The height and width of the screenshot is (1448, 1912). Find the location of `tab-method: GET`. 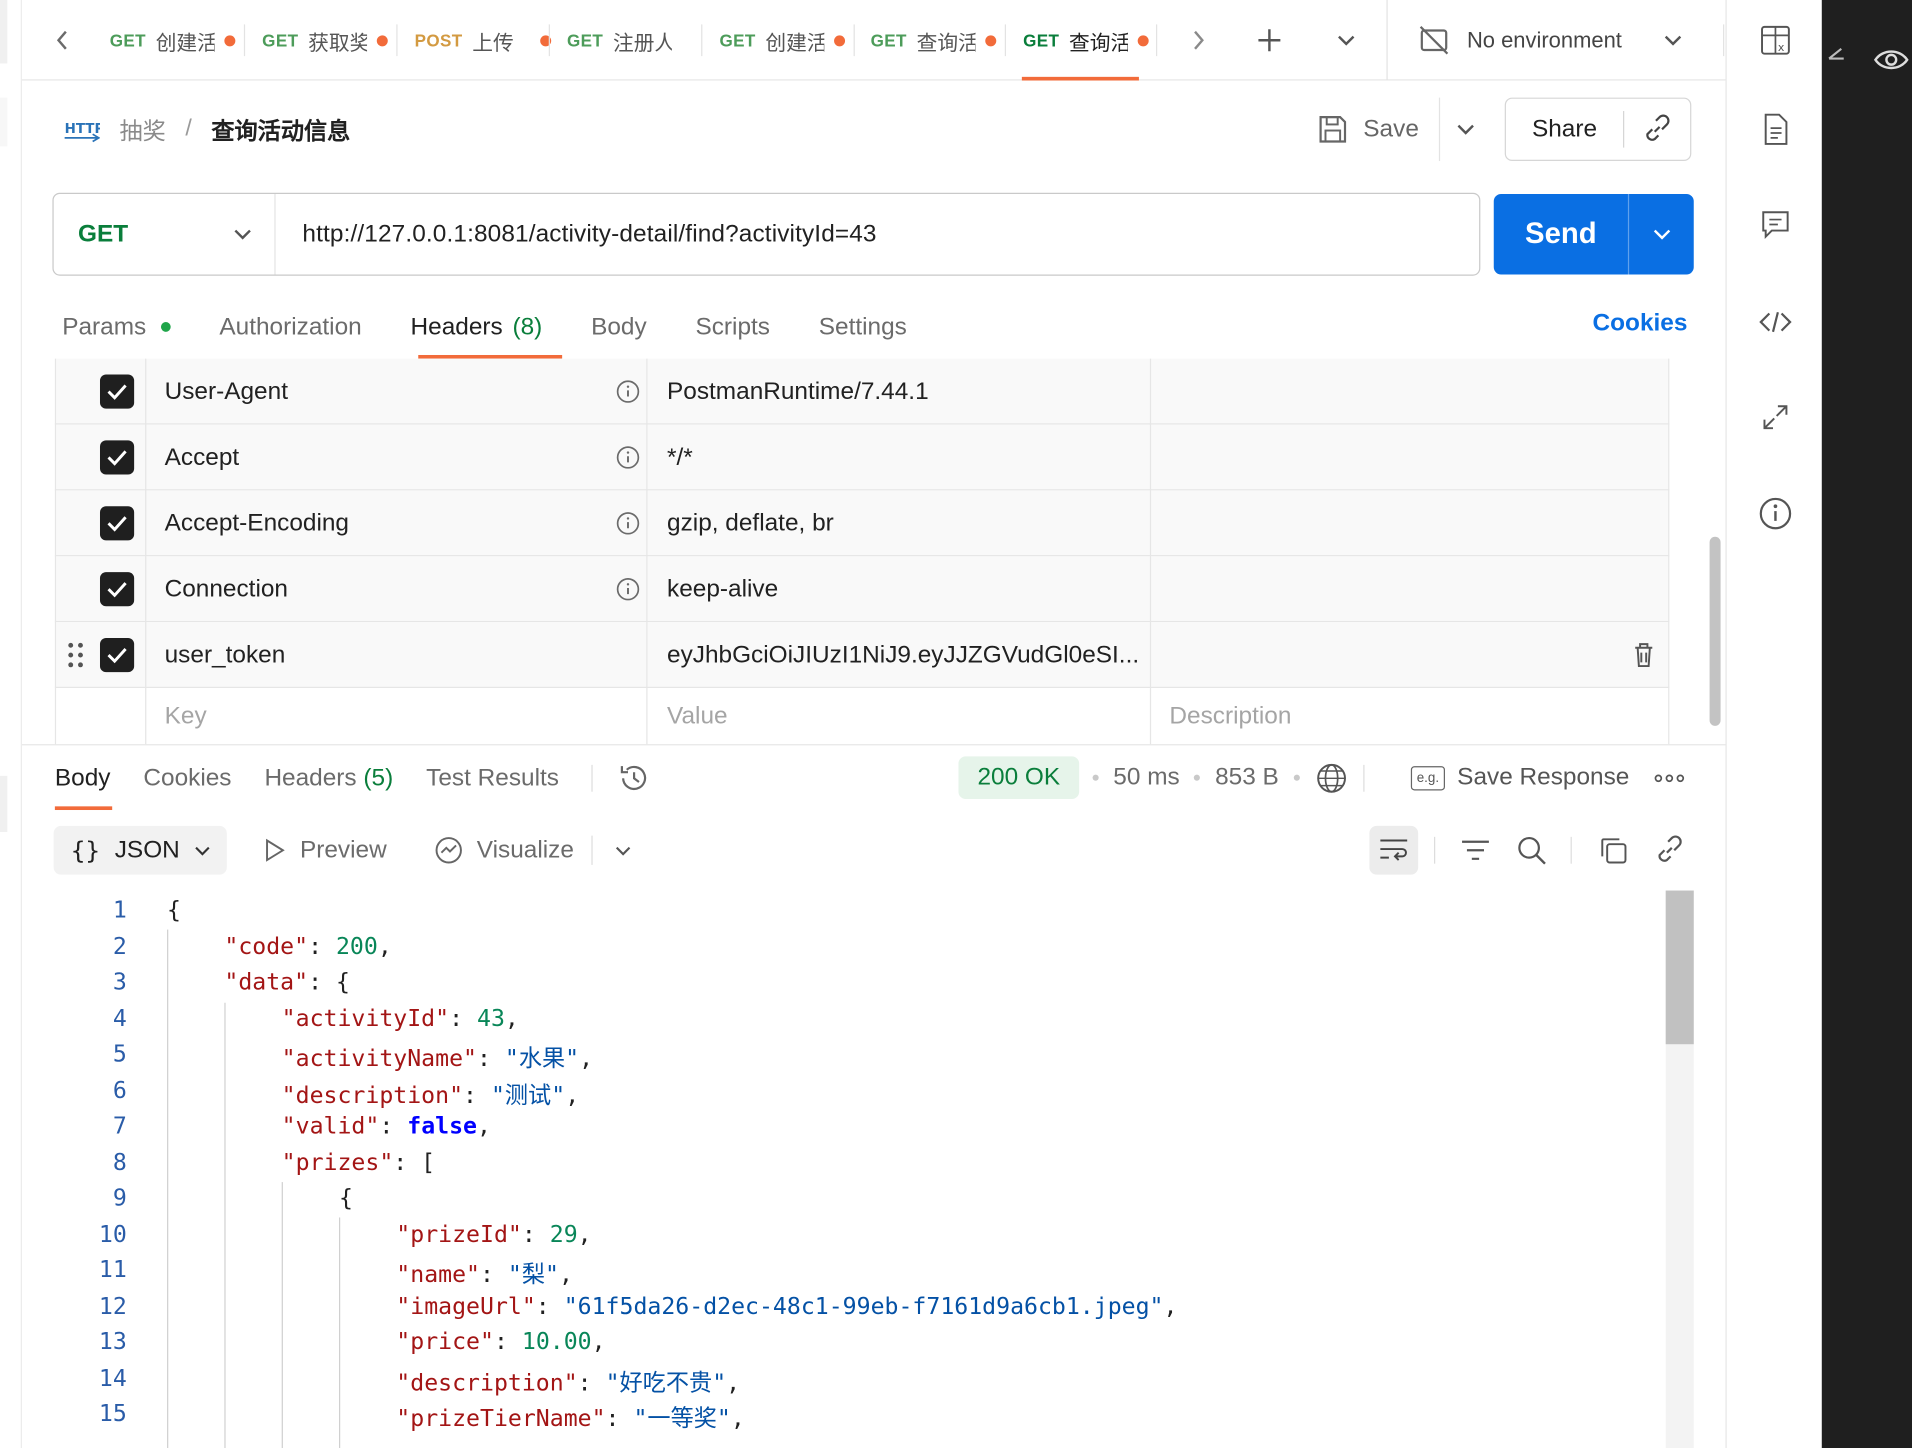

tab-method: GET is located at coordinates (737, 40).